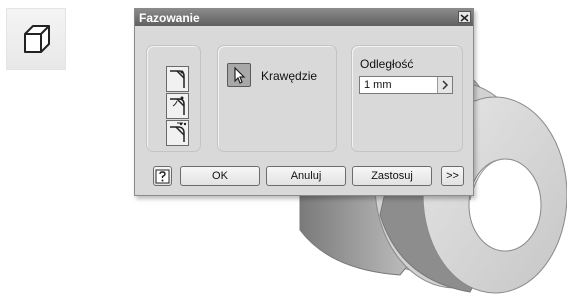 Image resolution: width=567 pixels, height=299 pixels. What do you see at coordinates (169, 18) in the screenshot?
I see `dialog-title: Fazowanie` at bounding box center [169, 18].